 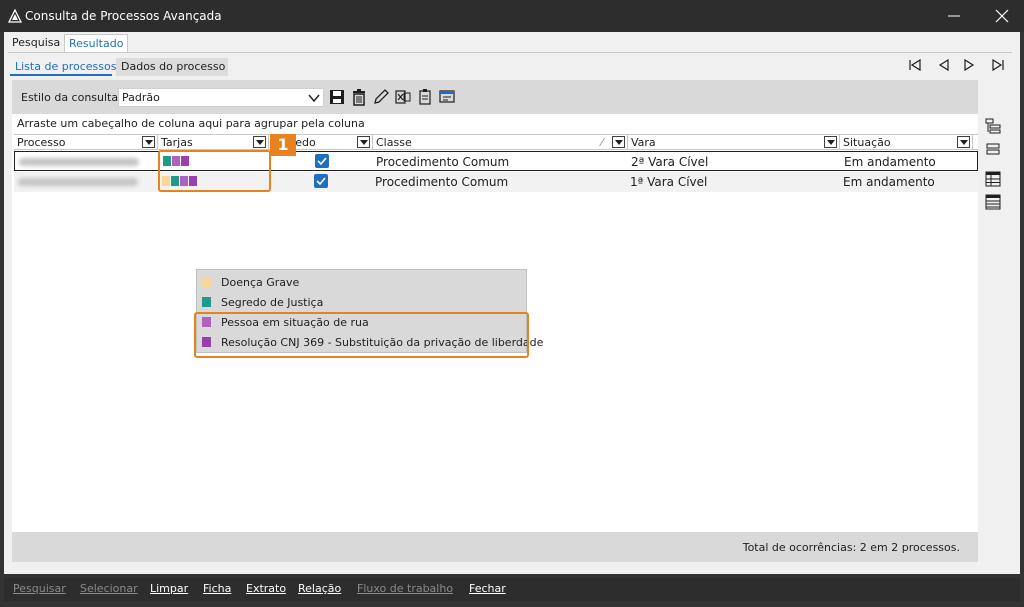 I want to click on collapse-icon, so click(x=993, y=149).